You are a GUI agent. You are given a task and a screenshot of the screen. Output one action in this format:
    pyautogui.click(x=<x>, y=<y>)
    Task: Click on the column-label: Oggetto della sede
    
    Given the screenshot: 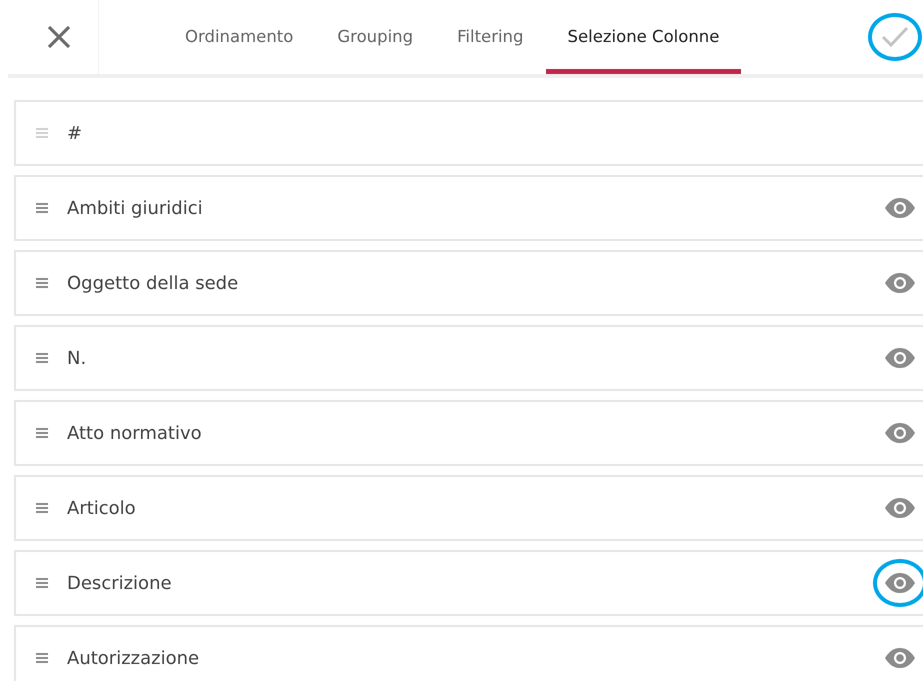 What is the action you would take?
    pyautogui.click(x=152, y=283)
    